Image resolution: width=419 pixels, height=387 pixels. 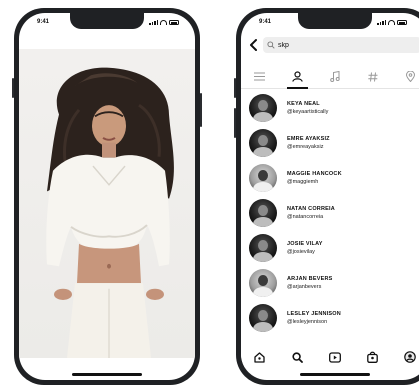 I want to click on music-note-icon, so click(x=335, y=76).